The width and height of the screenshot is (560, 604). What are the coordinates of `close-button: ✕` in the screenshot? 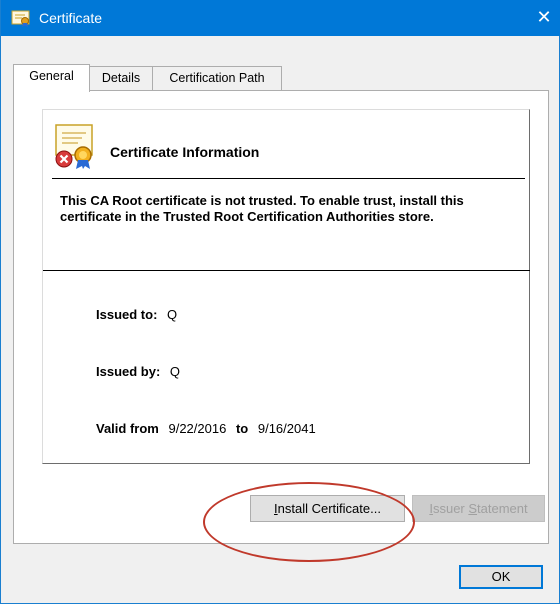 It's located at (543, 18).